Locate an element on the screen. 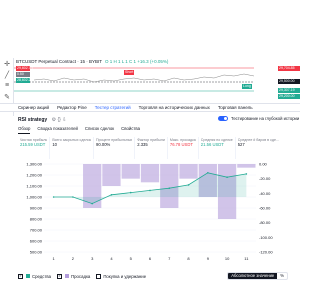 The height and width of the screenshot is (300, 320). settings-icon: ⚙ is located at coordinates (54, 120).